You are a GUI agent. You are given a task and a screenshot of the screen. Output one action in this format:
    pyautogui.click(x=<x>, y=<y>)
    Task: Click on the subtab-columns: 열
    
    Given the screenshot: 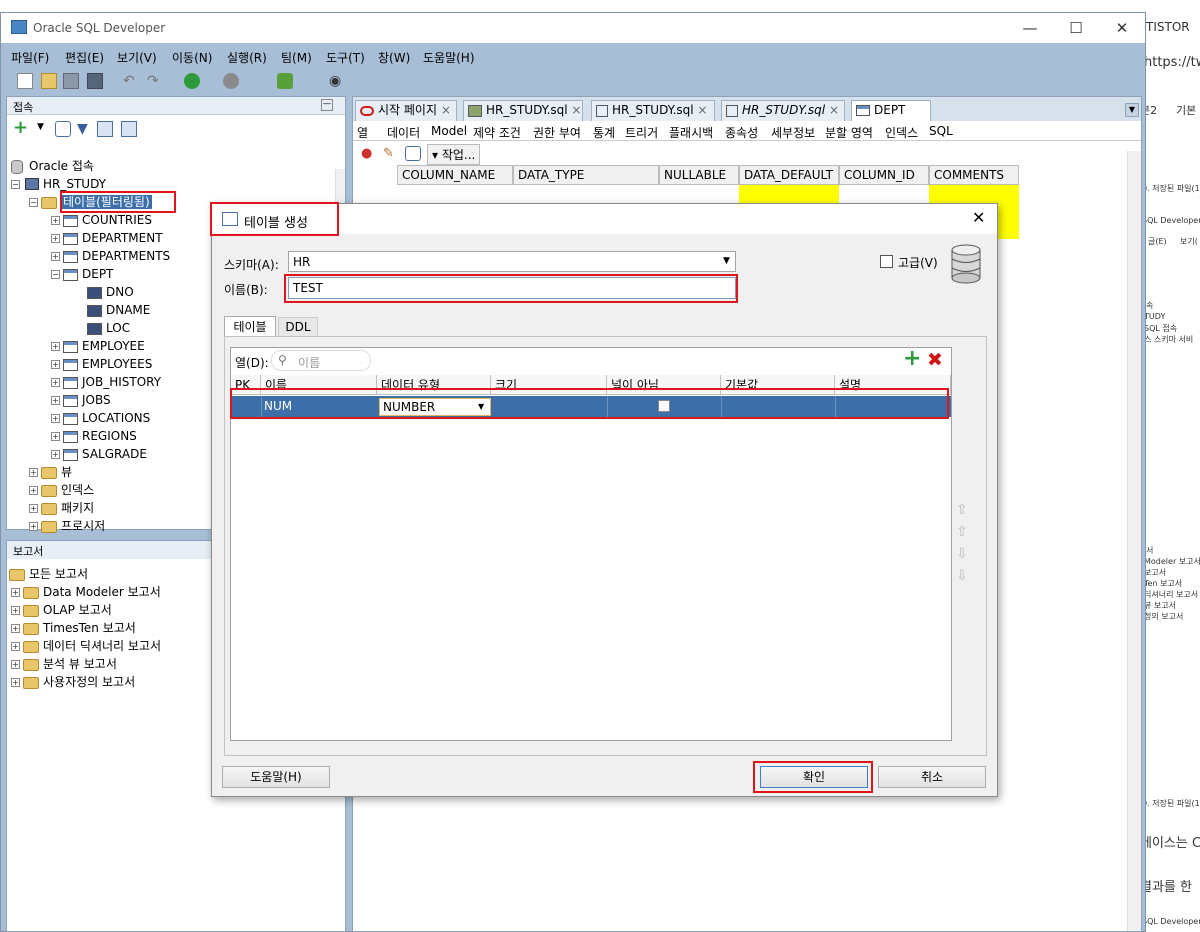 What is the action you would take?
    pyautogui.click(x=362, y=132)
    